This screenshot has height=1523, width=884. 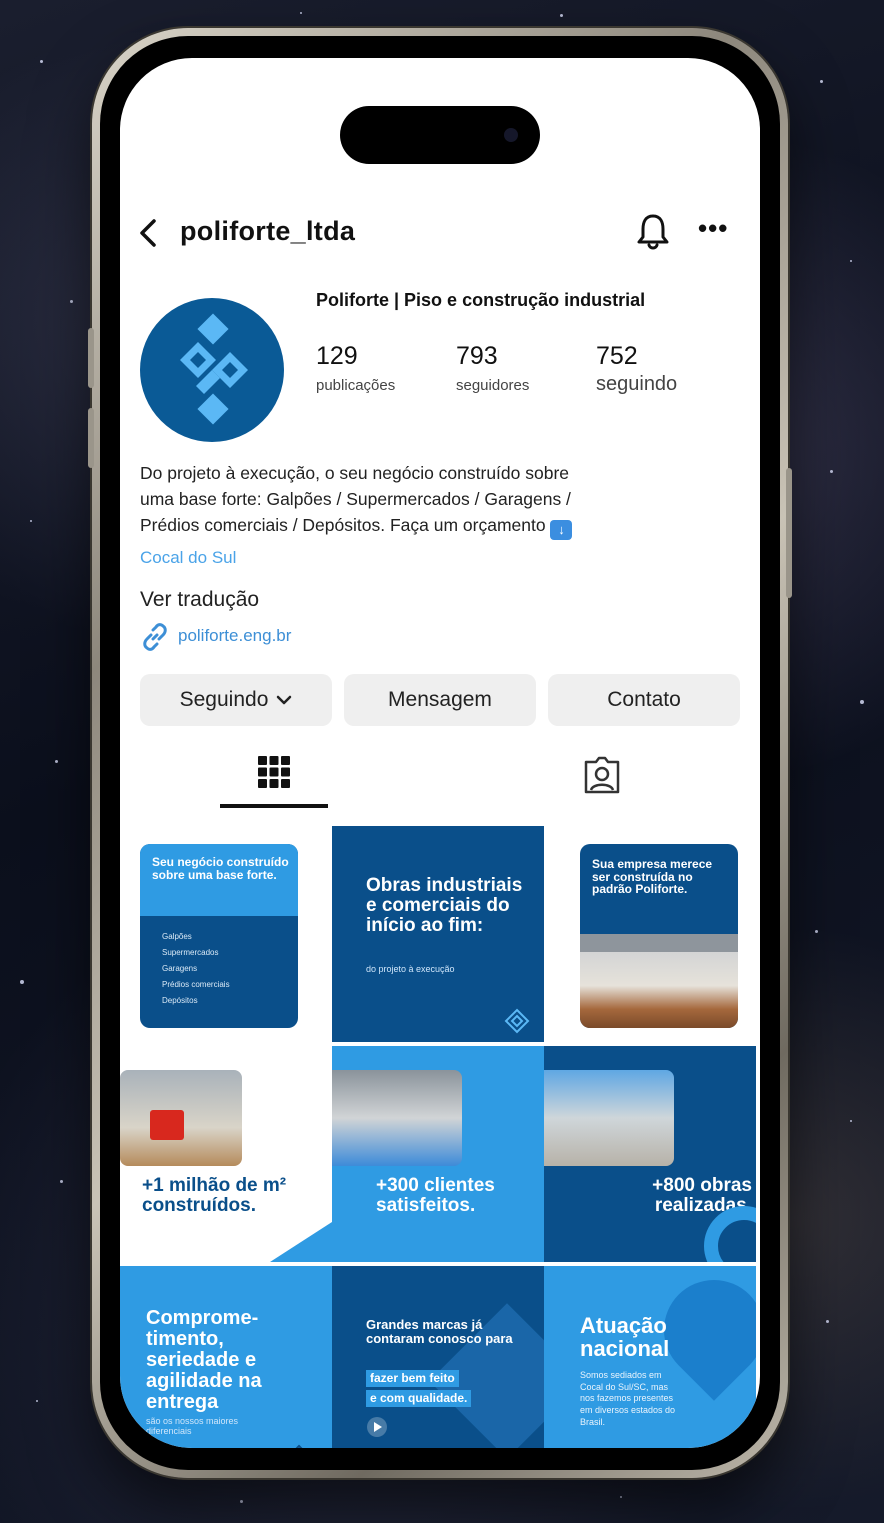 What do you see at coordinates (440, 783) in the screenshot?
I see `profile-tabs` at bounding box center [440, 783].